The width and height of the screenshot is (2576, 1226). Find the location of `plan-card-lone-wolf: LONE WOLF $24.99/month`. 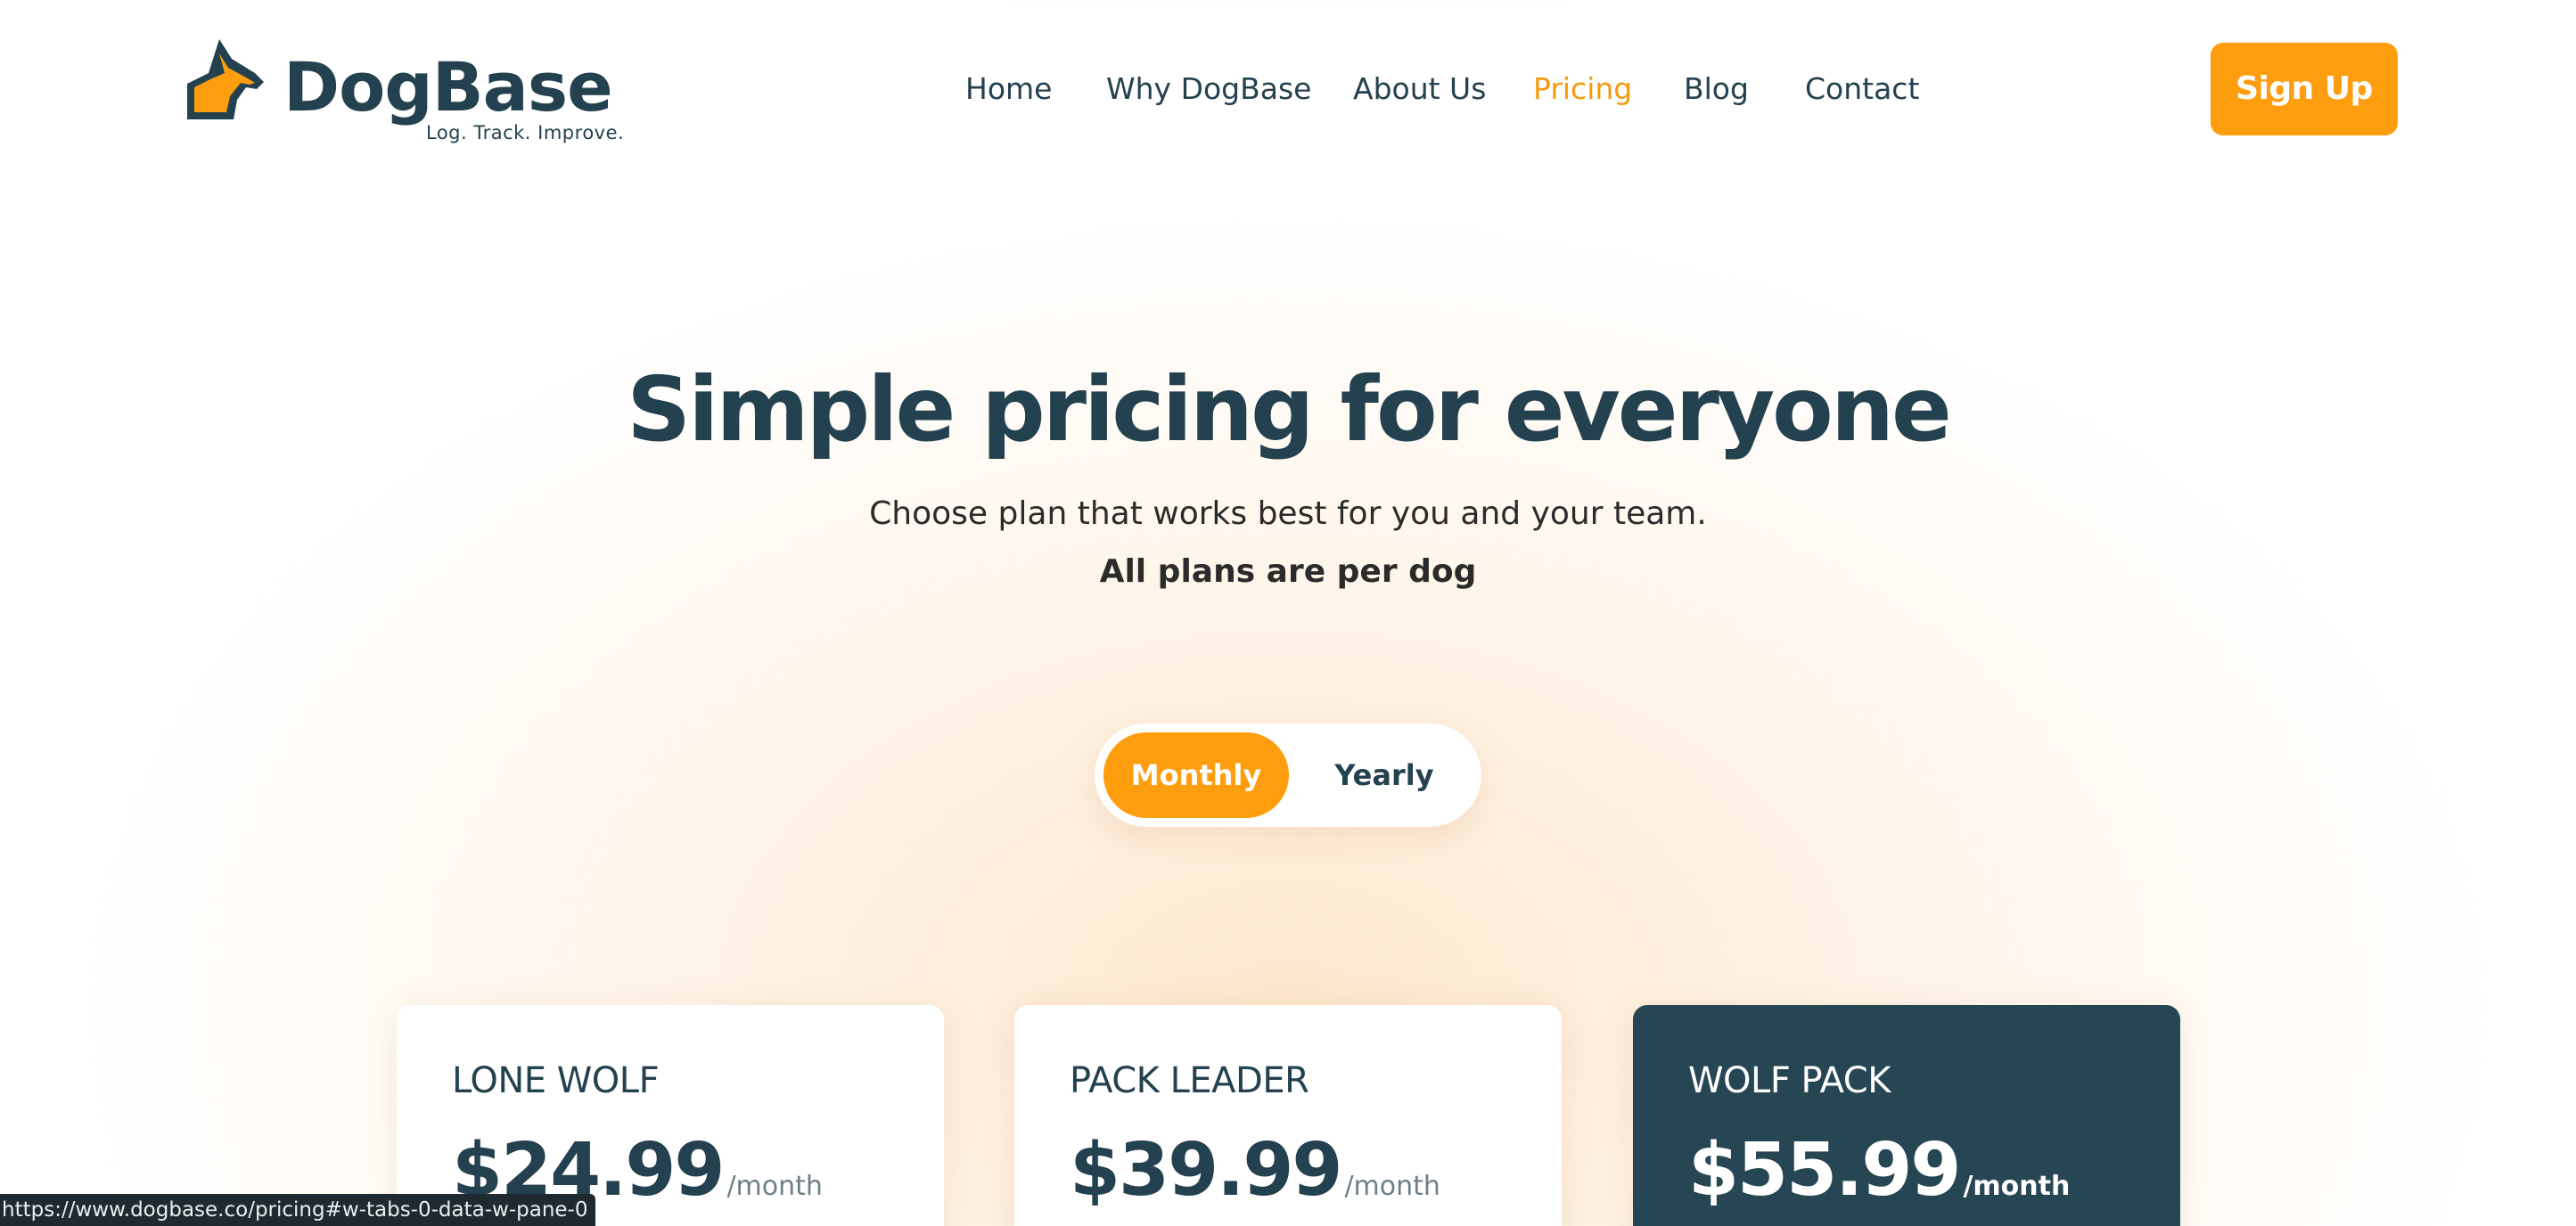

plan-card-lone-wolf: LONE WOLF $24.99/month is located at coordinates (670, 1115).